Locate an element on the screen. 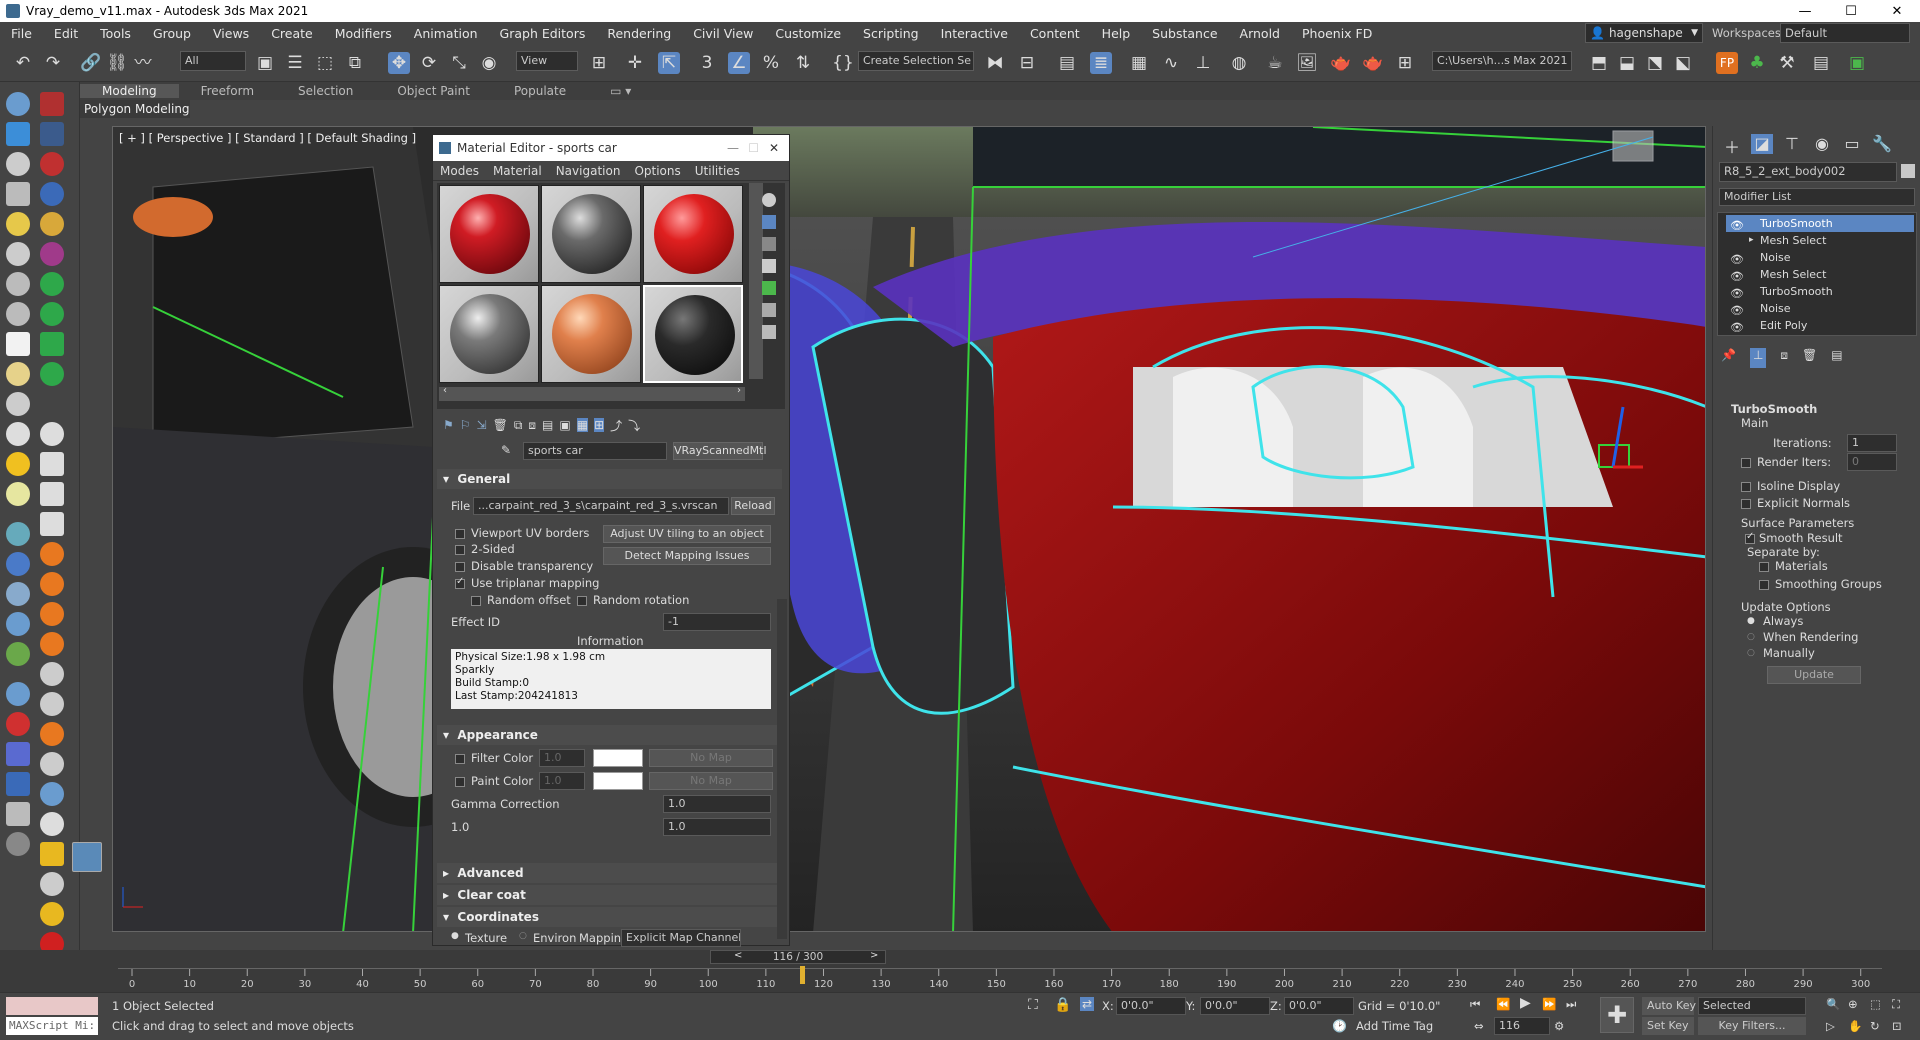 The width and height of the screenshot is (1920, 1040). menu-graph-editors: Graph Editors is located at coordinates (543, 33).